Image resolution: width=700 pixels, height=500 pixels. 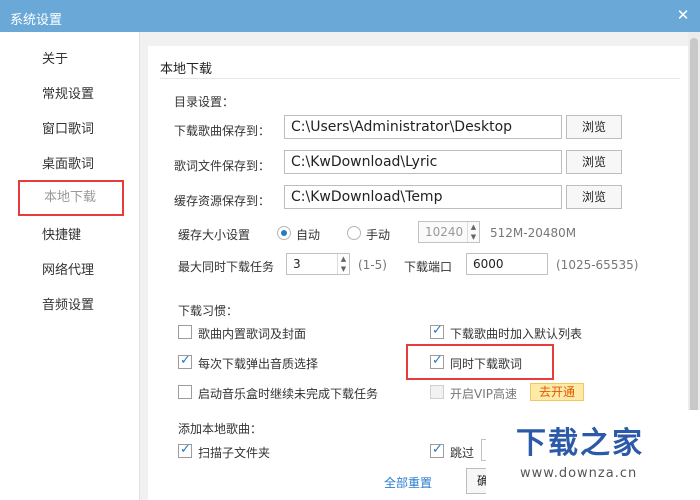 I want to click on window-title: 系统设置, so click(x=36, y=20).